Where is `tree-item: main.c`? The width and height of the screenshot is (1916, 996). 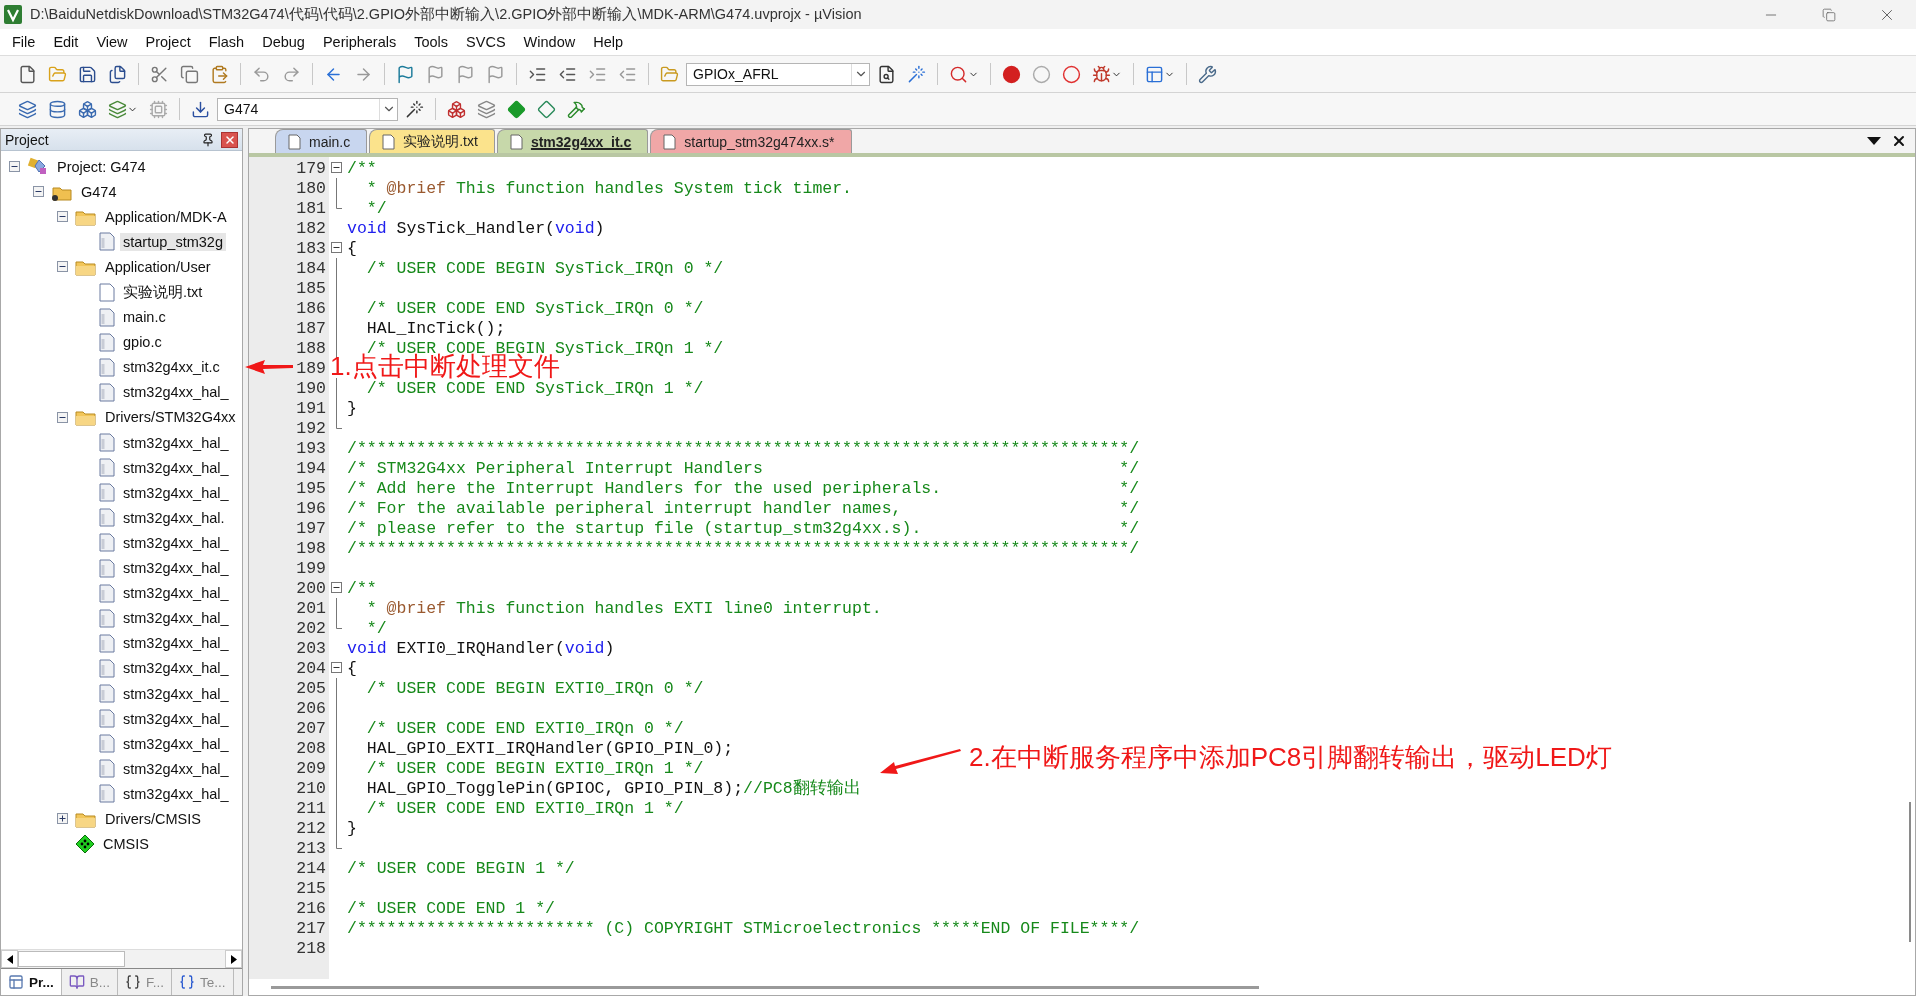
tree-item: main.c is located at coordinates (121, 317).